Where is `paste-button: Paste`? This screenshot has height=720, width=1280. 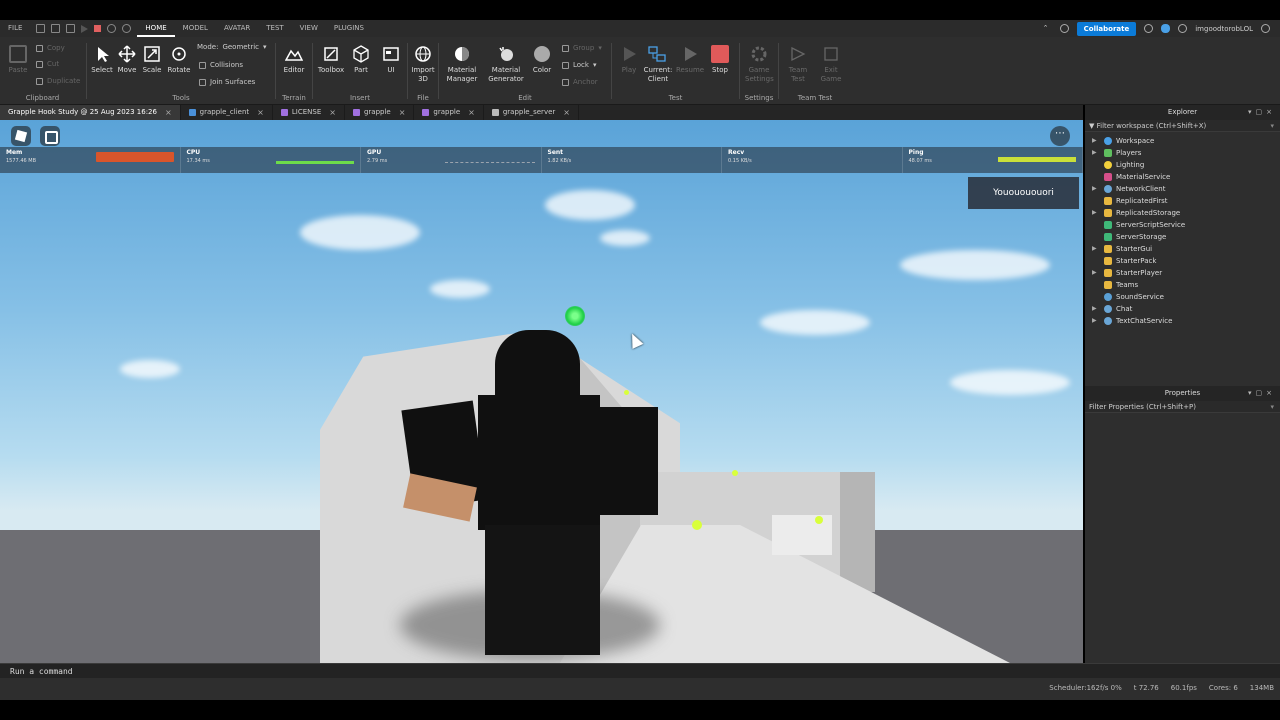 paste-button: Paste is located at coordinates (18, 60).